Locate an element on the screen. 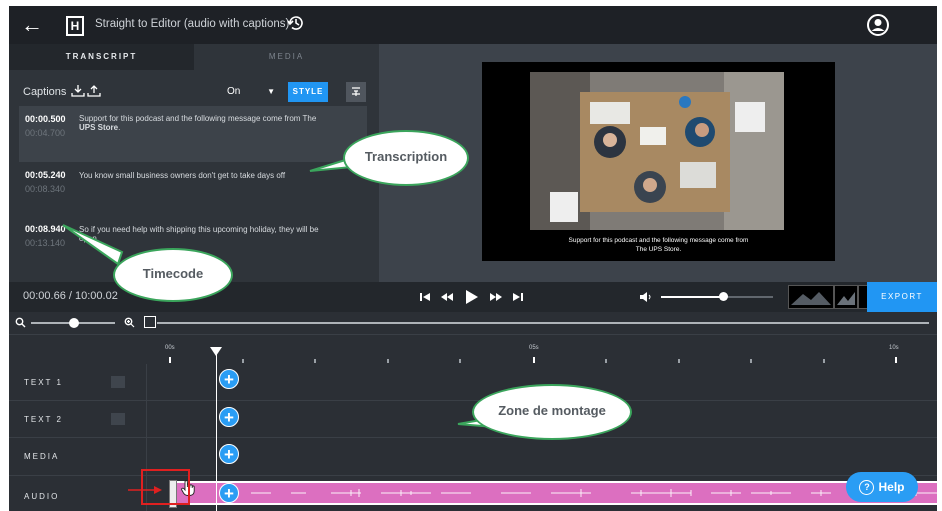 The image size is (942, 511). zoom-in-icon is located at coordinates (129, 322).